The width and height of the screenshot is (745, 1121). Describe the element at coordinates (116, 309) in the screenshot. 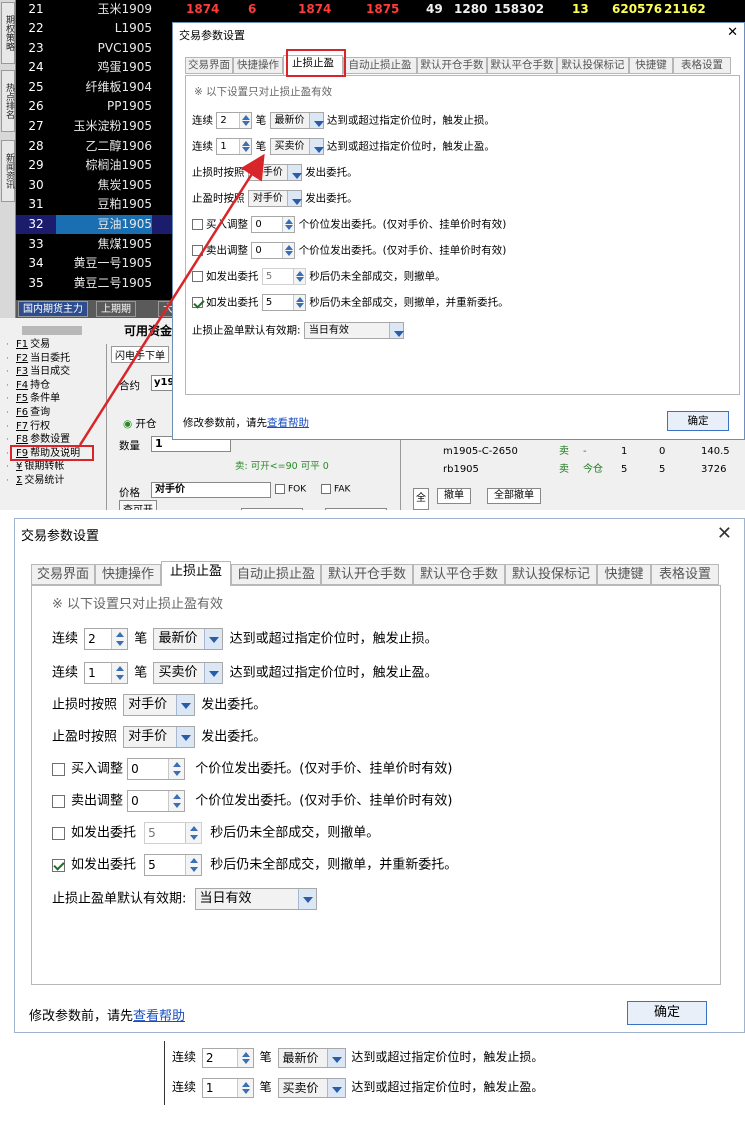

I see `tab-shfe: 上期期` at that location.